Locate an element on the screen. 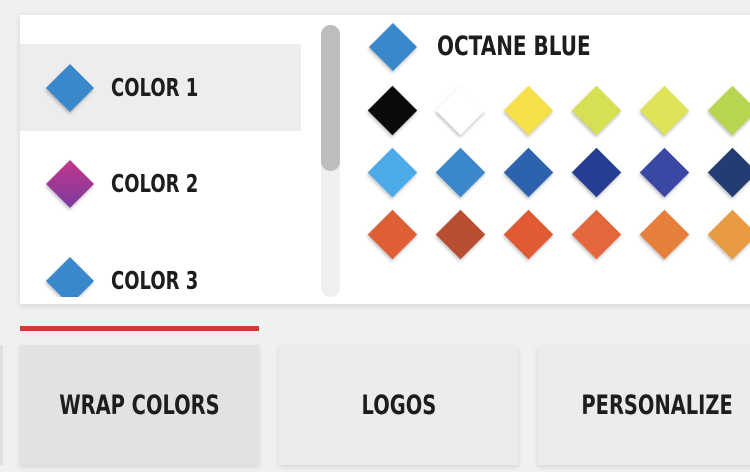 The height and width of the screenshot is (472, 750). color-slot-1: COLOR 1 is located at coordinates (160, 87).